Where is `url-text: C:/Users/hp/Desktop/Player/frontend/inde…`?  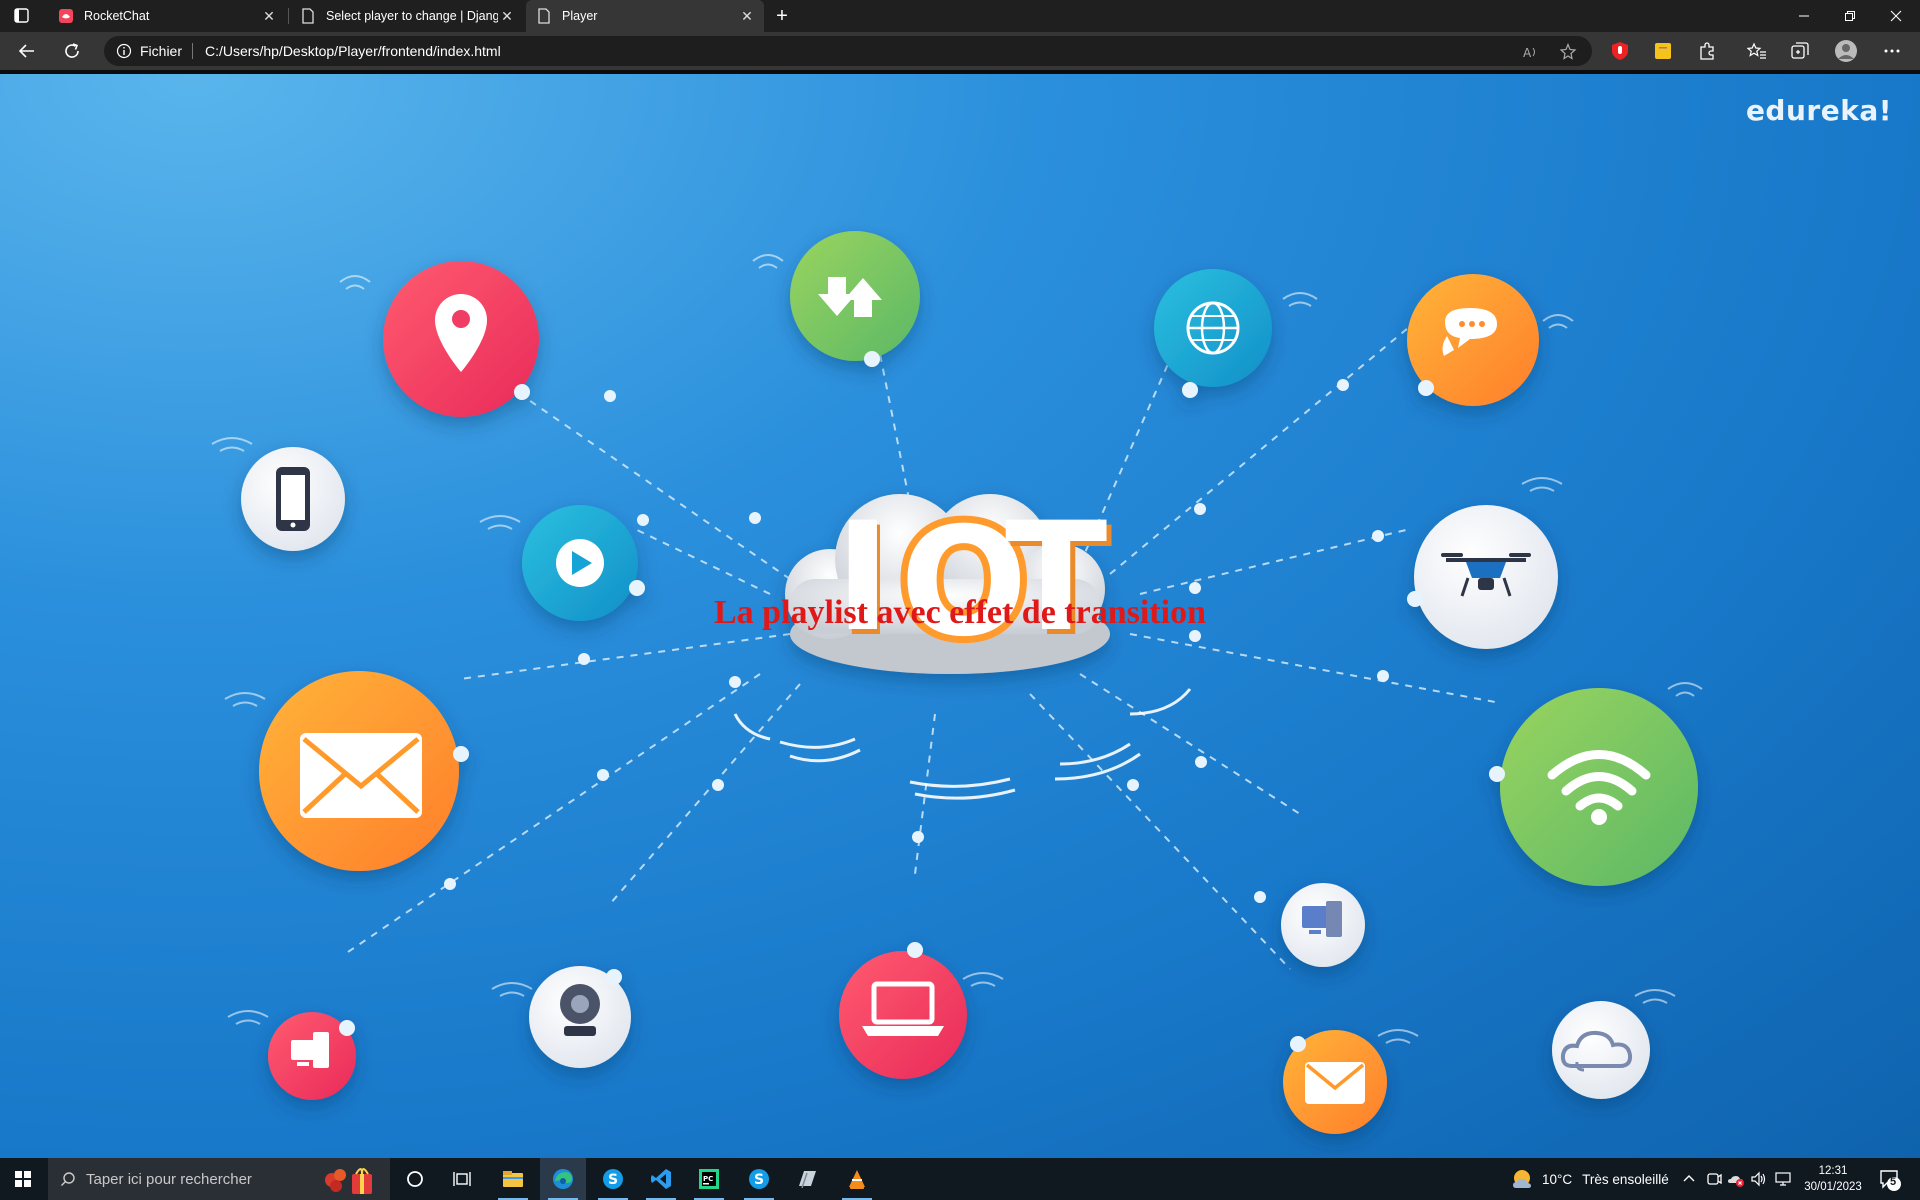
url-text: C:/Users/hp/Desktop/Player/frontend/inde… is located at coordinates (353, 51).